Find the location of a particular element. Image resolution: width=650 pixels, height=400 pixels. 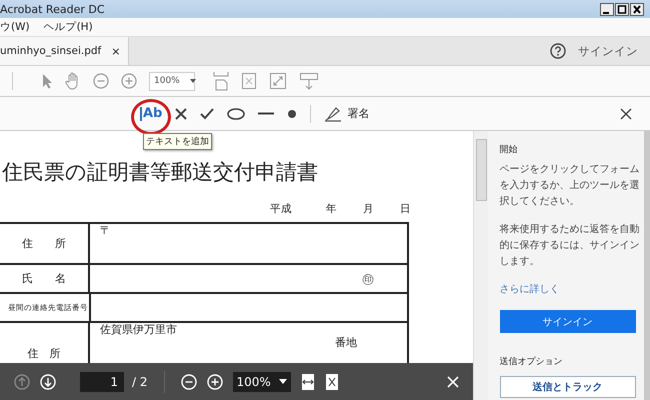

fit-page-icon is located at coordinates (331, 381).